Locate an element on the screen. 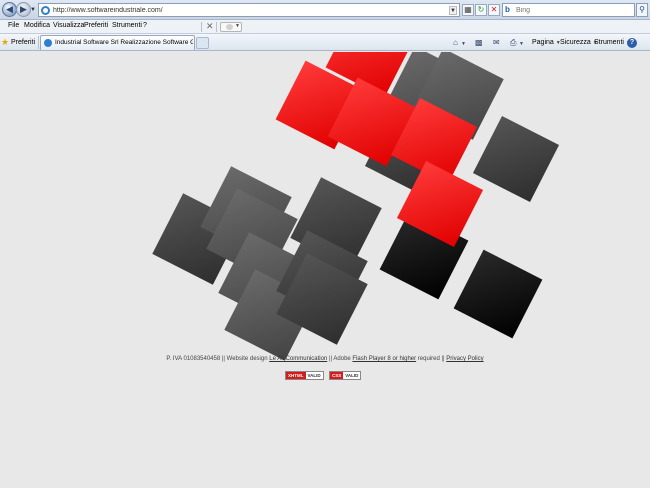 The height and width of the screenshot is (488, 650). menu-favorites: Preferiti is located at coordinates (96, 25).